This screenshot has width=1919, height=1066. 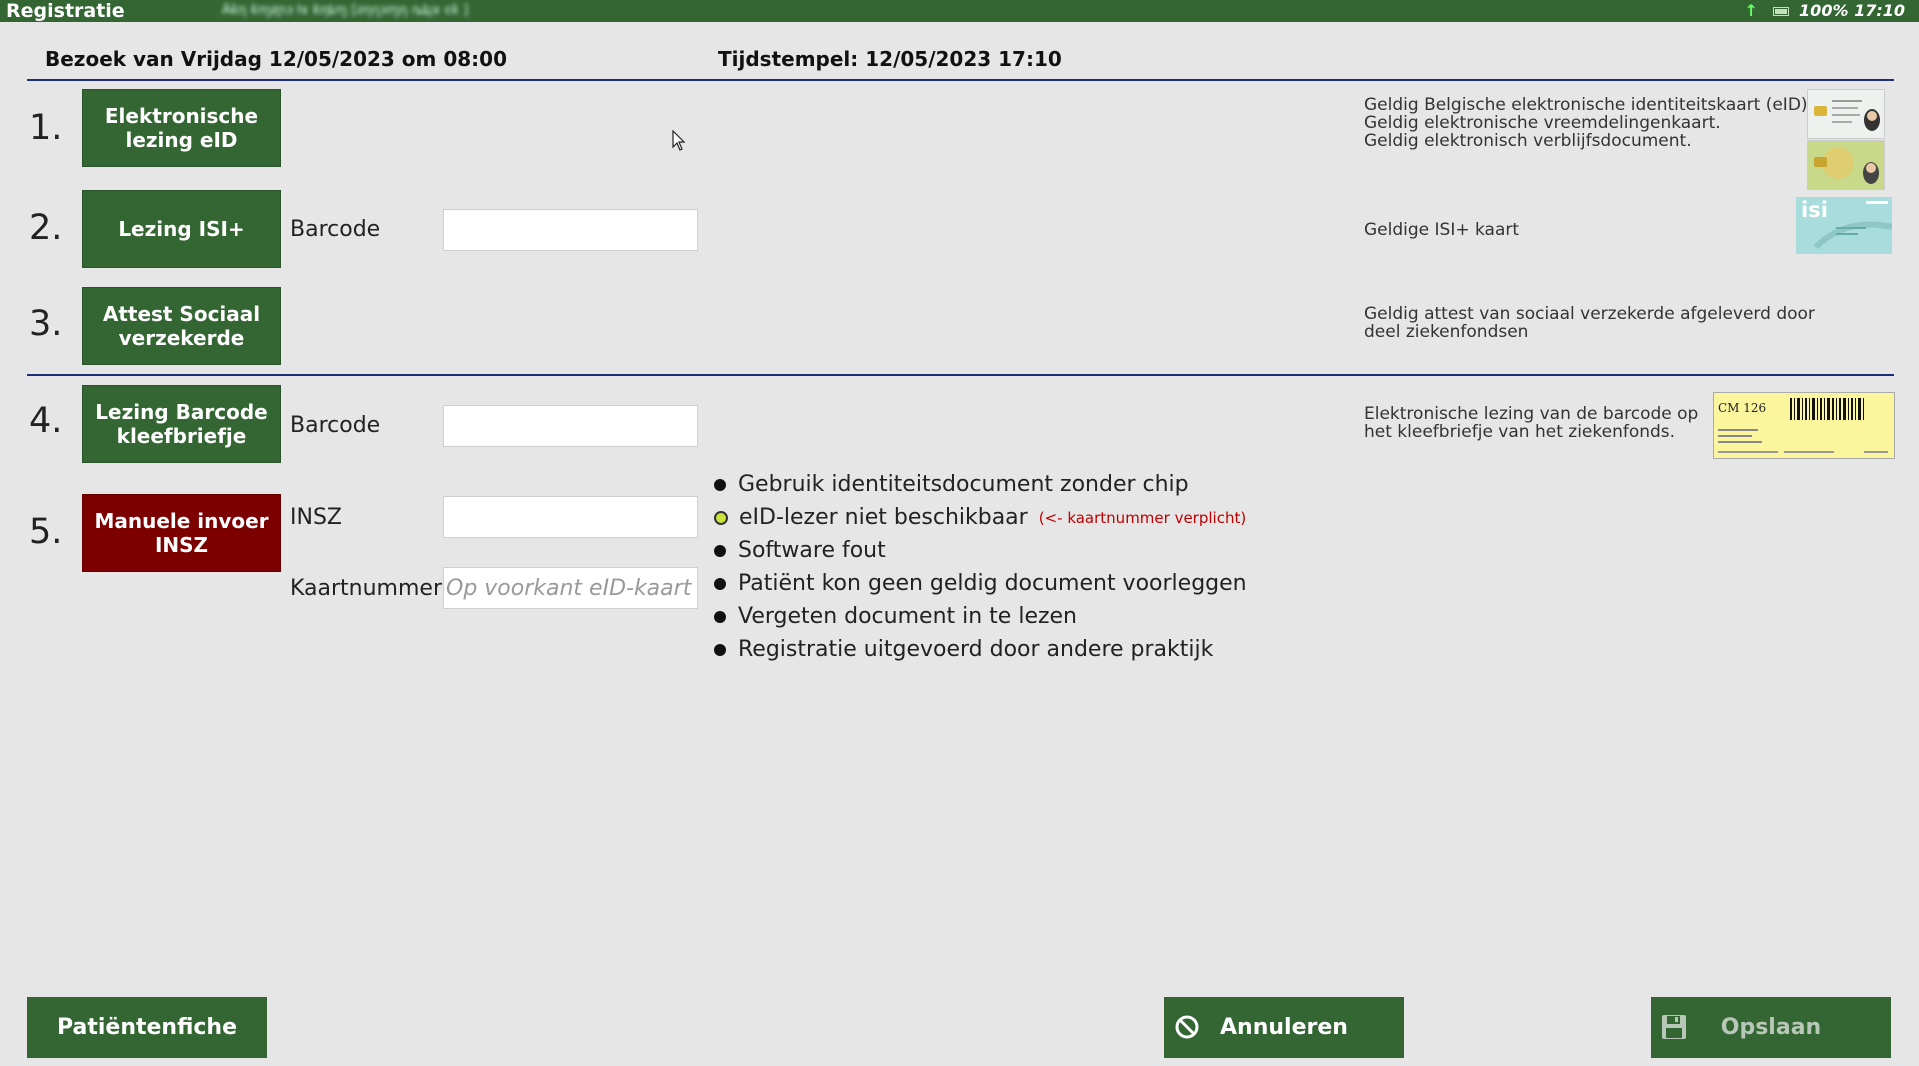 I want to click on battery-level: 100%, so click(x=1824, y=10).